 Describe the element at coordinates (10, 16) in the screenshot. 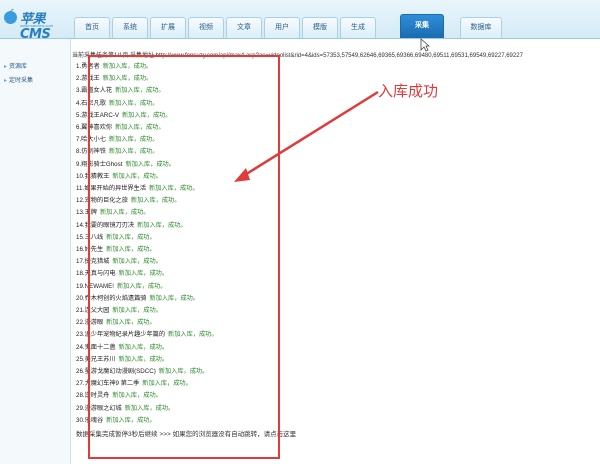

I see `apple-logo-icon` at that location.